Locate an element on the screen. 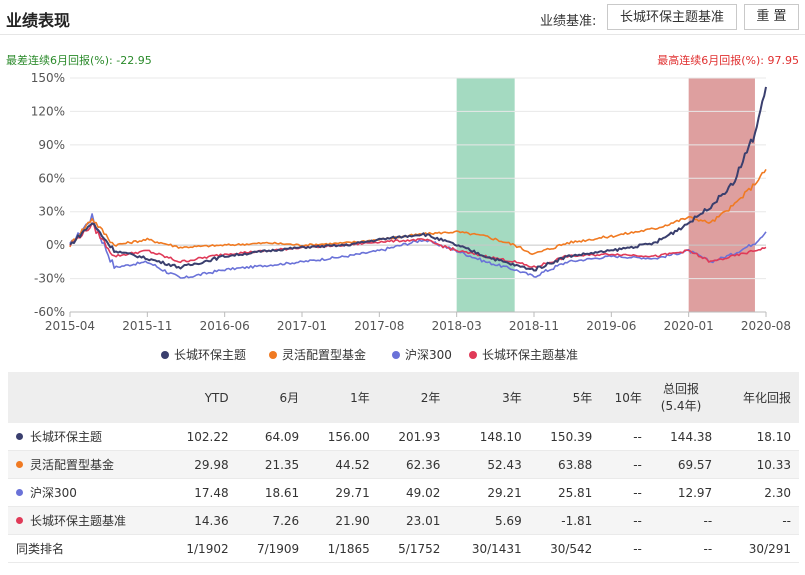  header-ytd: YTD is located at coordinates (201, 397).